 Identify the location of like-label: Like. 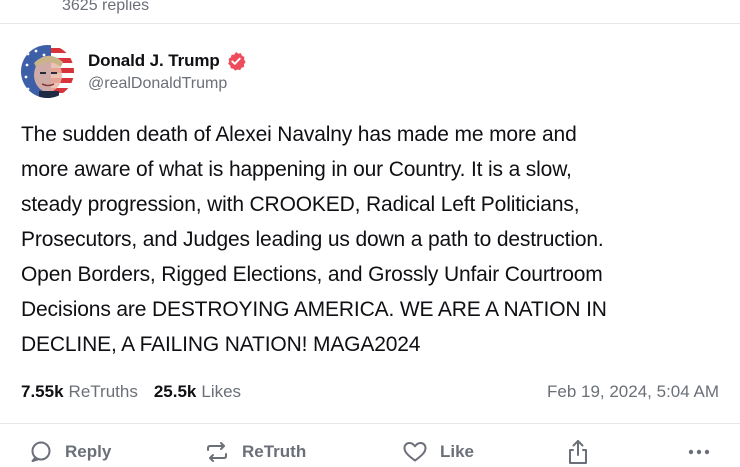
(457, 451).